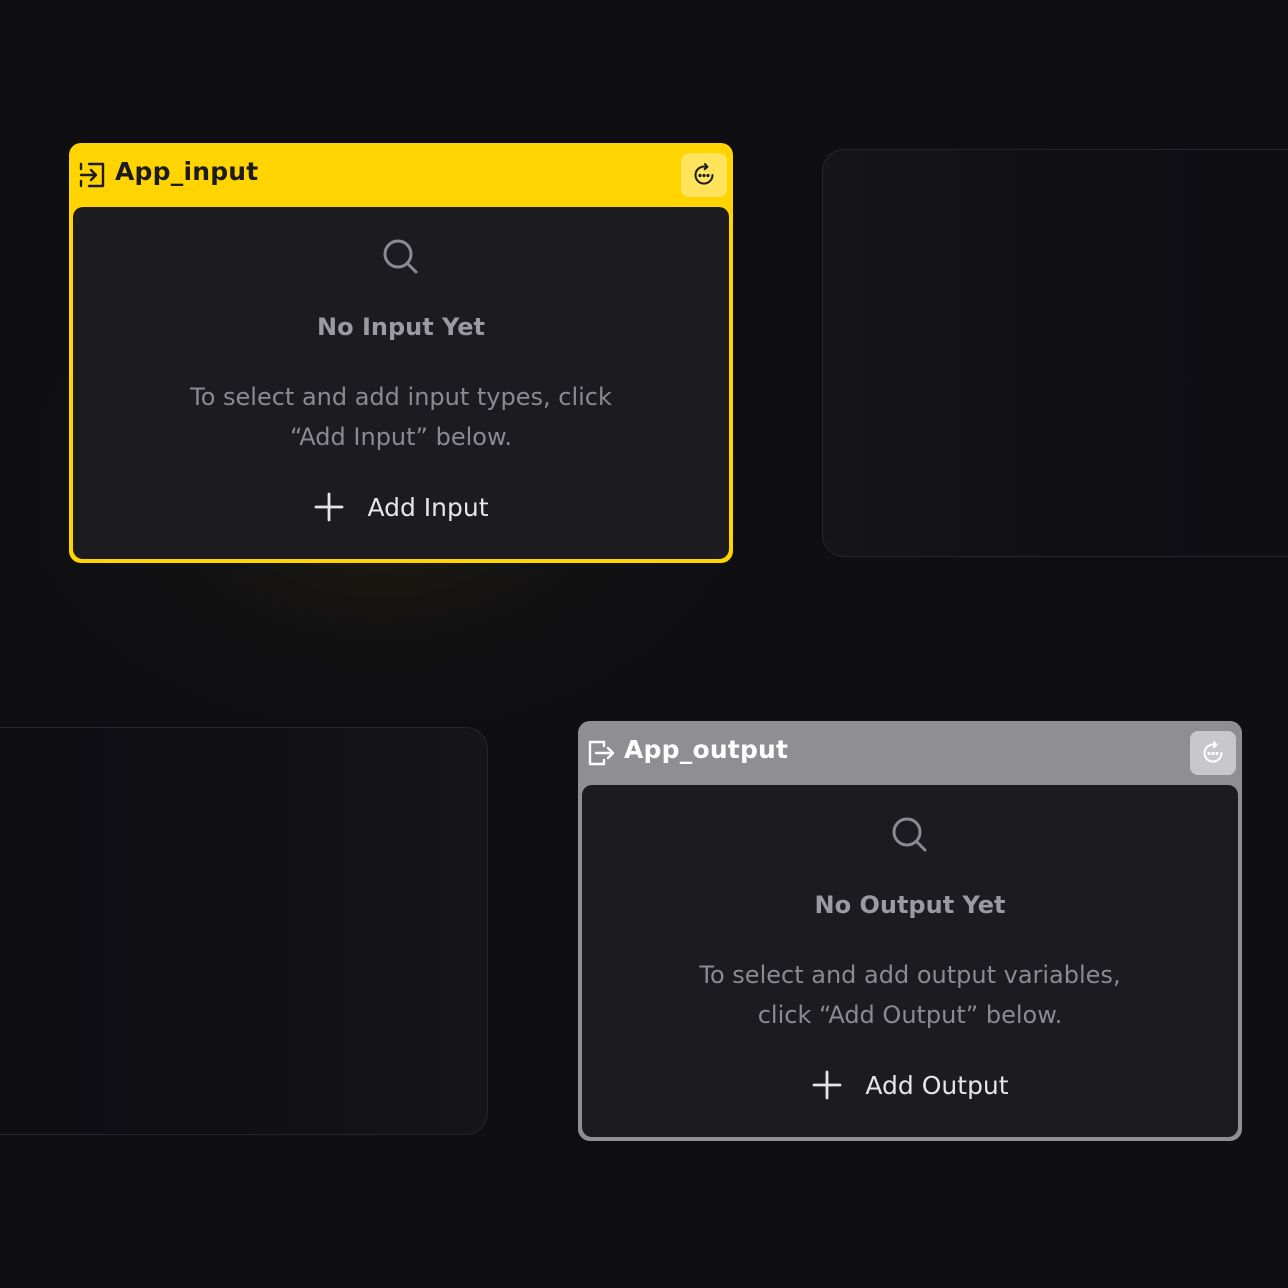  I want to click on app-input-header: App_input, so click(401, 175).